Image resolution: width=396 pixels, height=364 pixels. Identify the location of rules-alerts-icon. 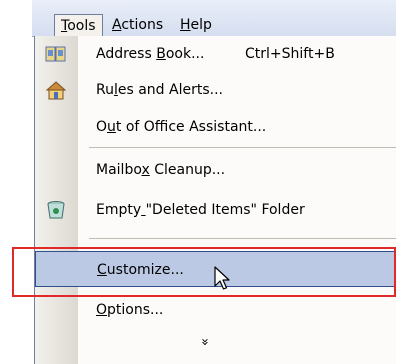
(56, 90).